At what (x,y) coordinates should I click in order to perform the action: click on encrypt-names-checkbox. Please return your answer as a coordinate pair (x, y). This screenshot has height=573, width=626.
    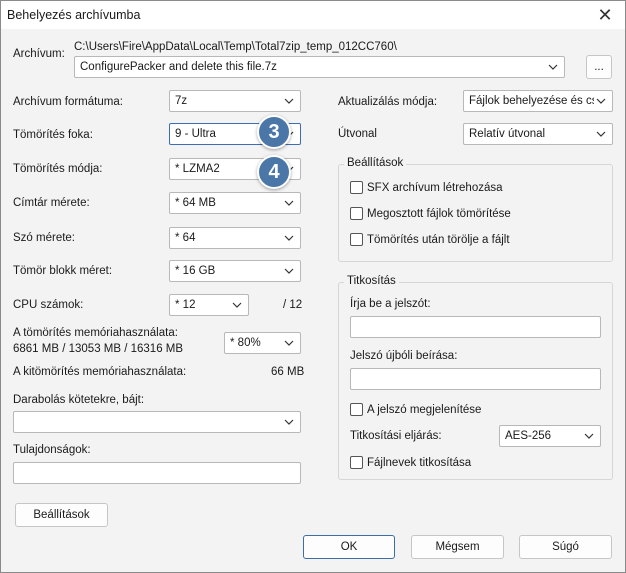
    Looking at the image, I should click on (356, 462).